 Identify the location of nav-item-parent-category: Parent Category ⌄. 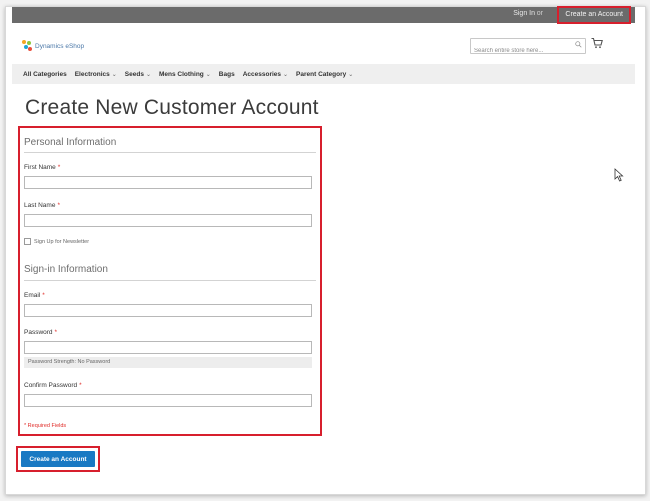
(324, 74).